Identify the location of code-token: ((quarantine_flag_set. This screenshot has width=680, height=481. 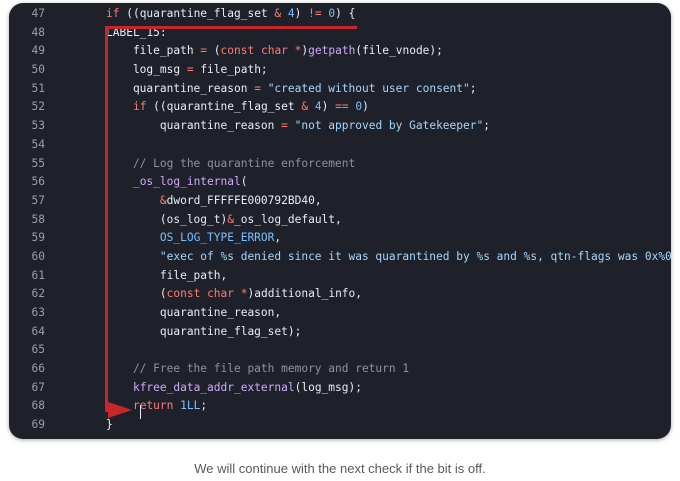
(224, 107).